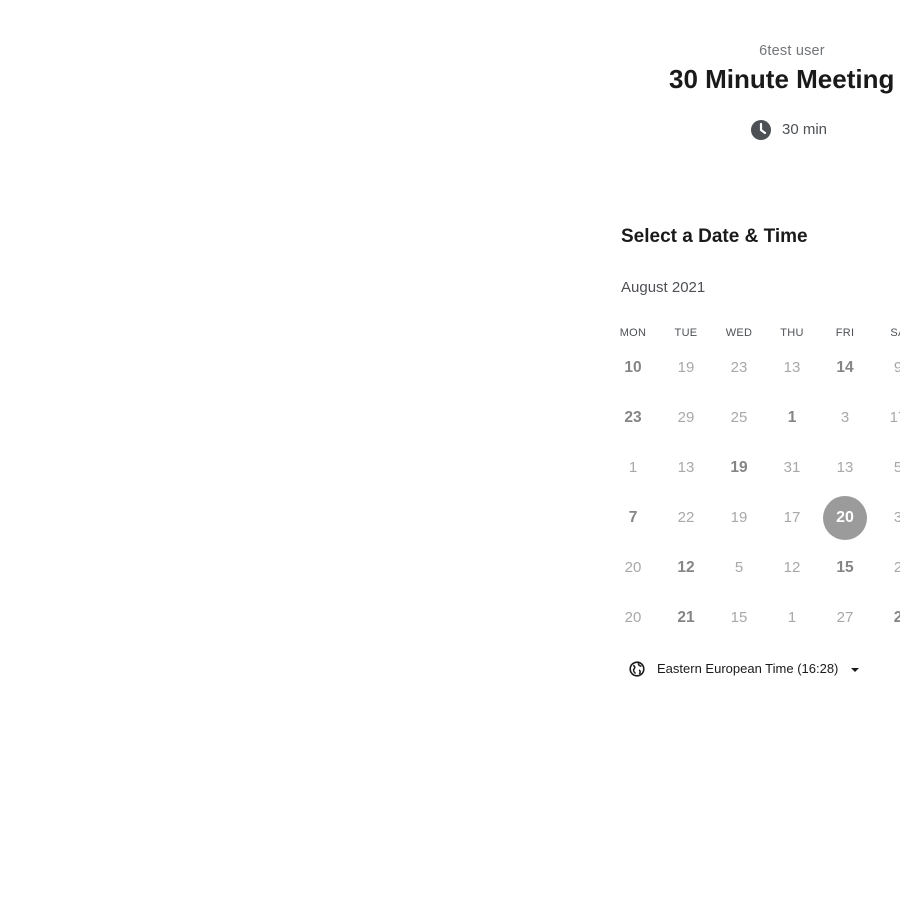 This screenshot has height=900, width=900. Describe the element at coordinates (748, 668) in the screenshot. I see `timezone-label: Eastern European Time (16:28)` at that location.